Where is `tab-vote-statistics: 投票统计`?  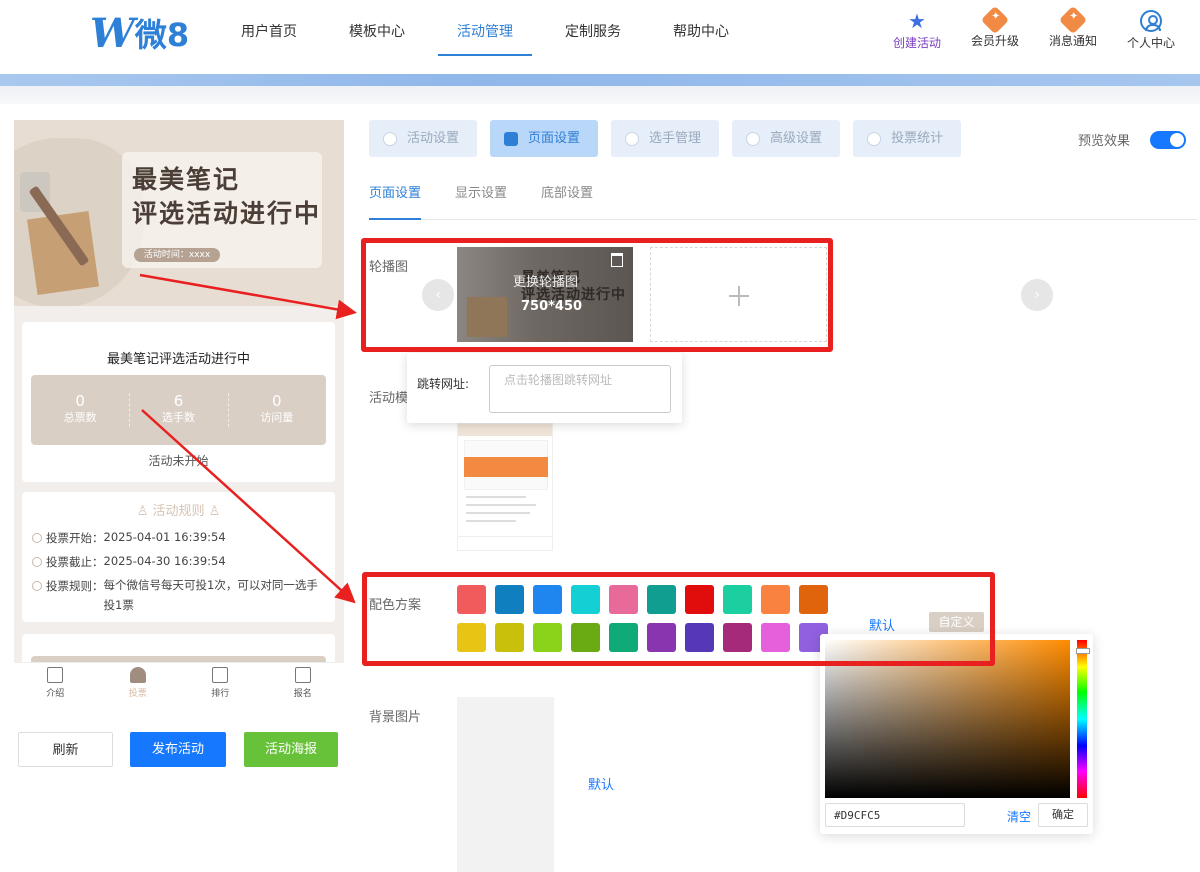
tab-vote-statistics: 投票统计 is located at coordinates (907, 138).